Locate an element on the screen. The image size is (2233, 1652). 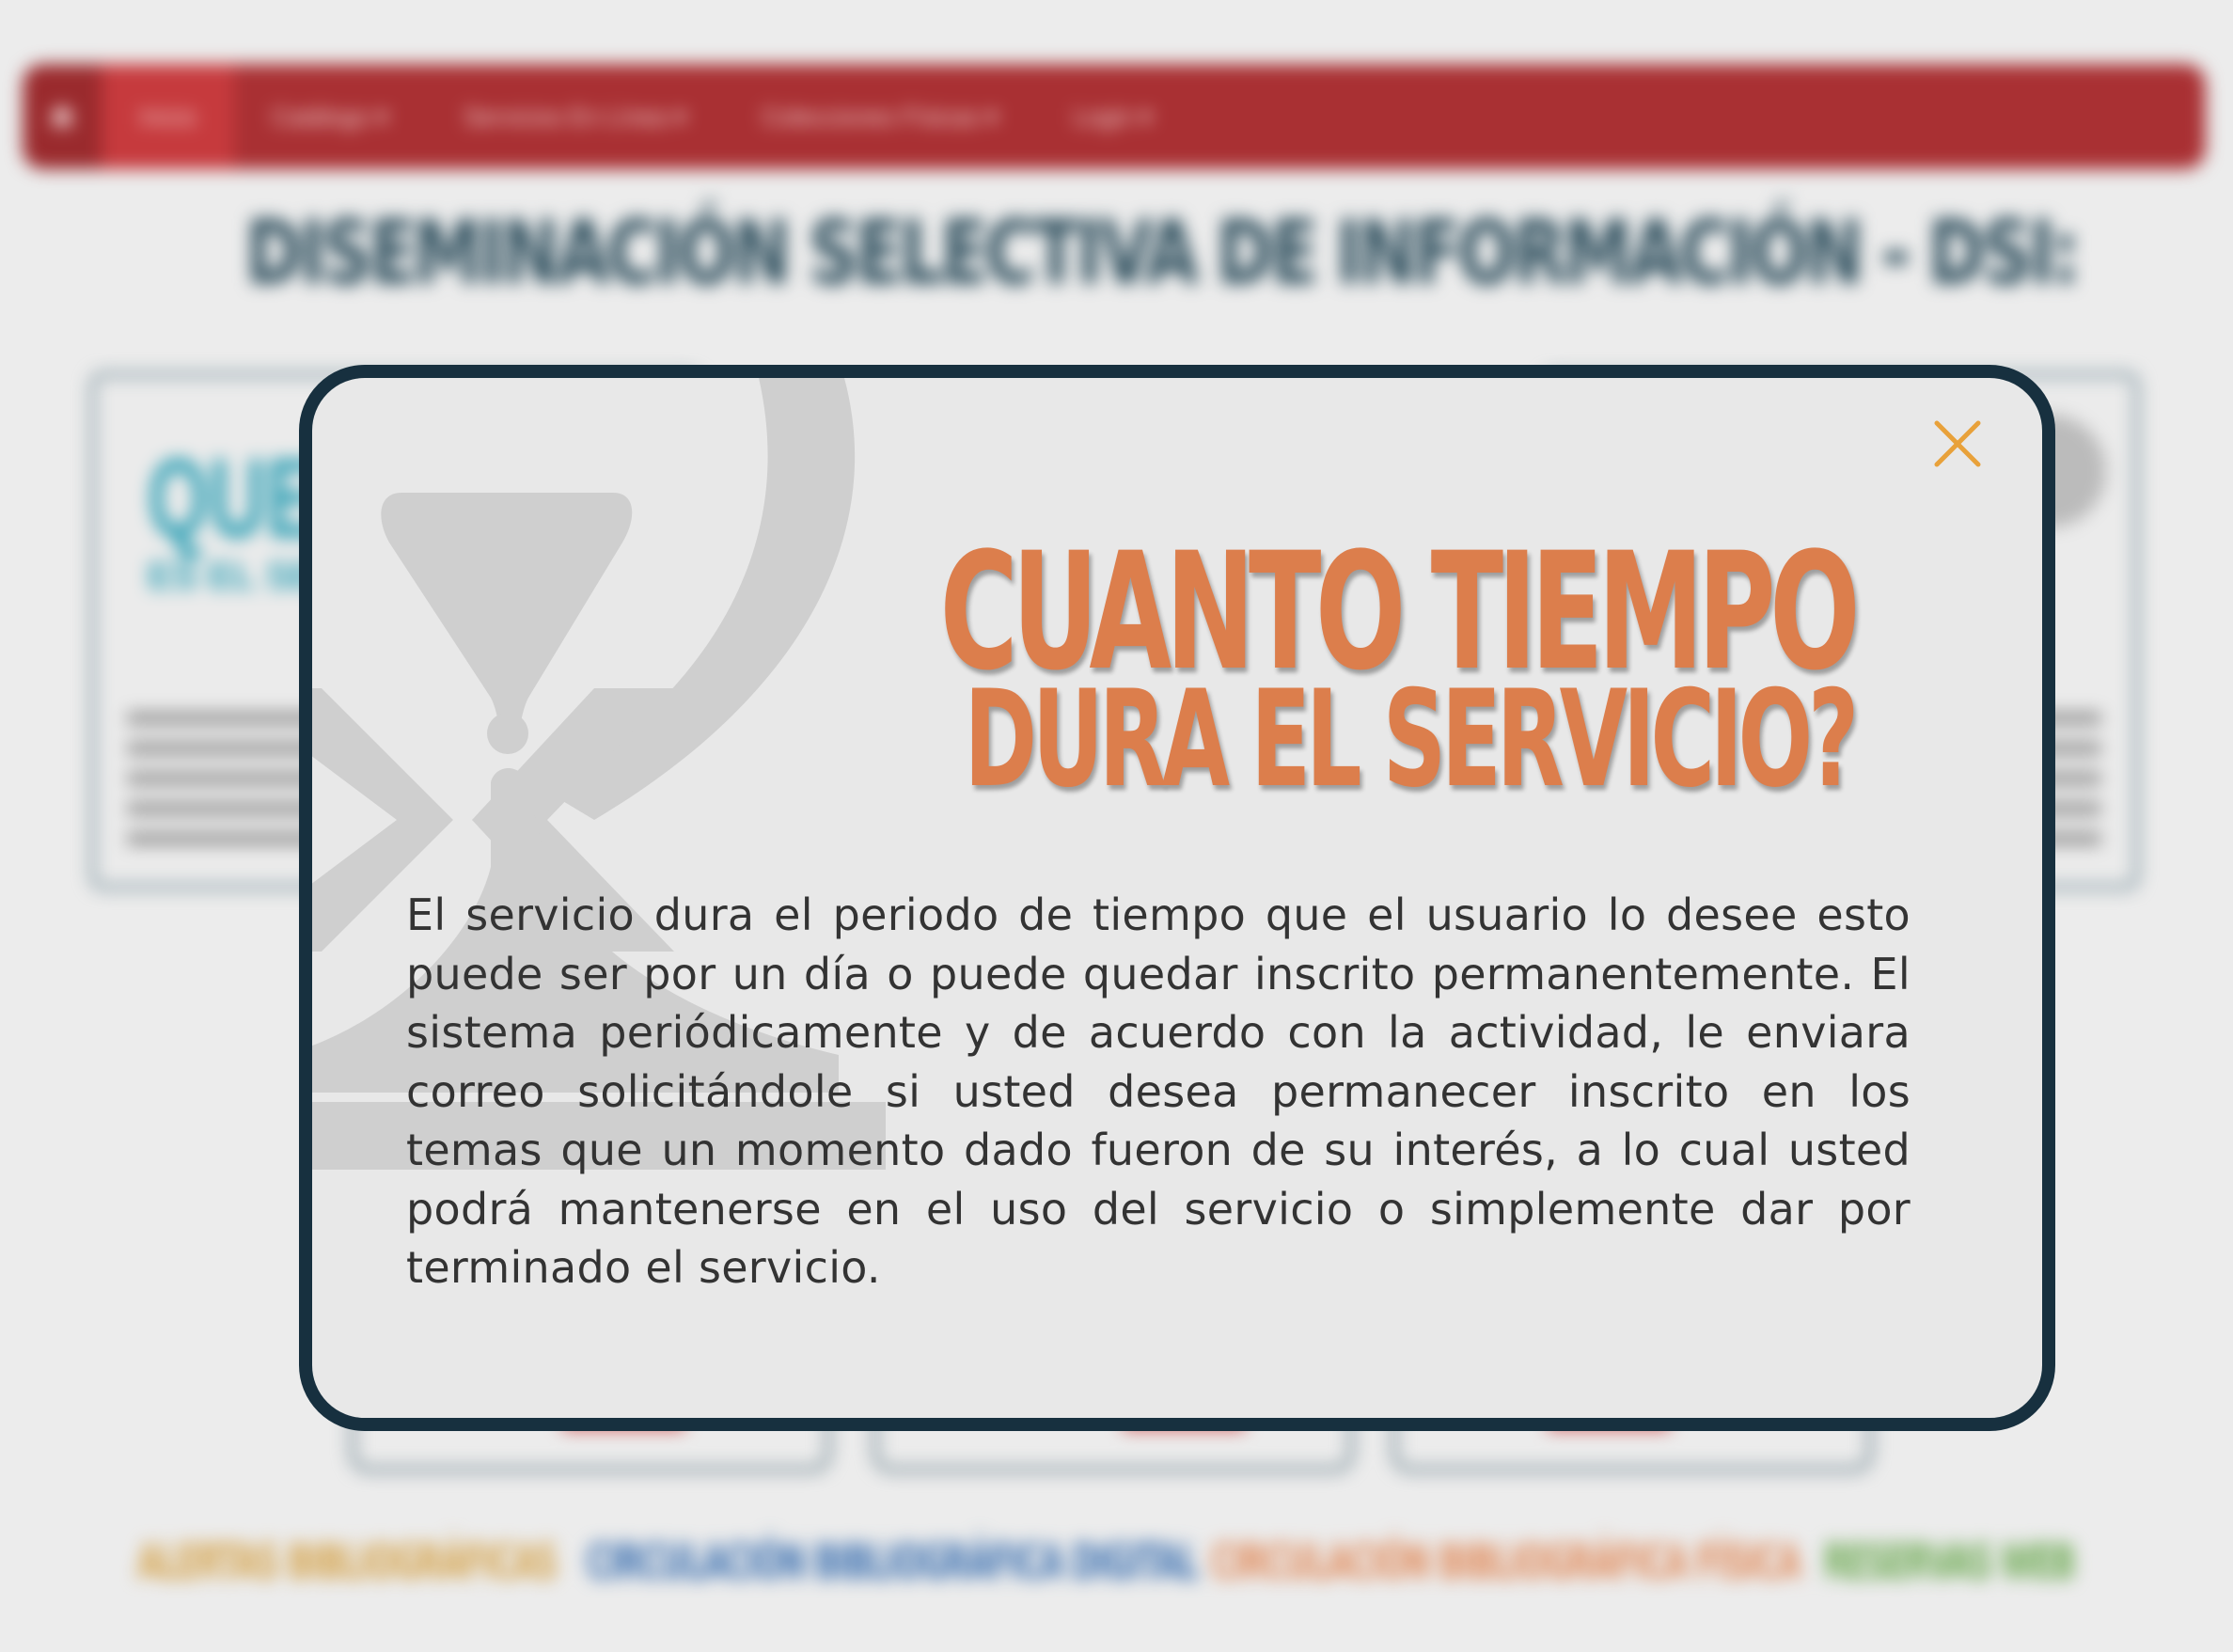
link-circulacion-digital: CIRCULACIÓN BIBLIOGRÁFICA DIGITAL is located at coordinates (893, 1563).